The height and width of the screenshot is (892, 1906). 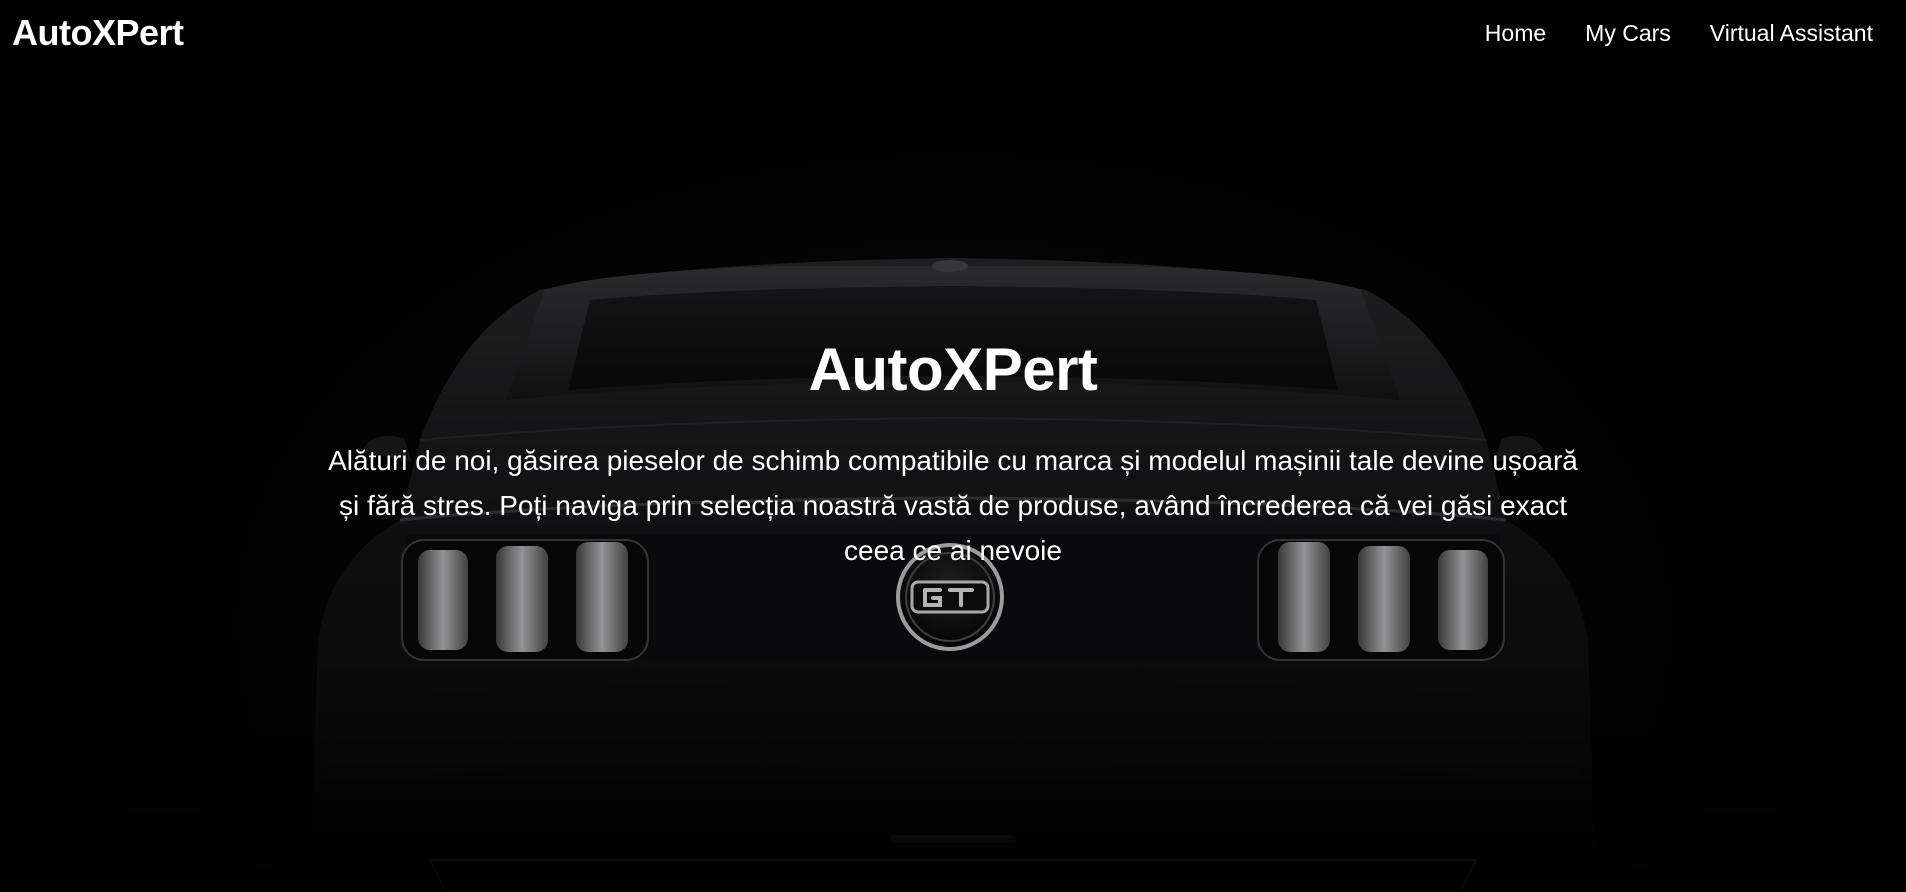 I want to click on nav-links: Home My Cars Virtual Assistant, so click(x=1679, y=33).